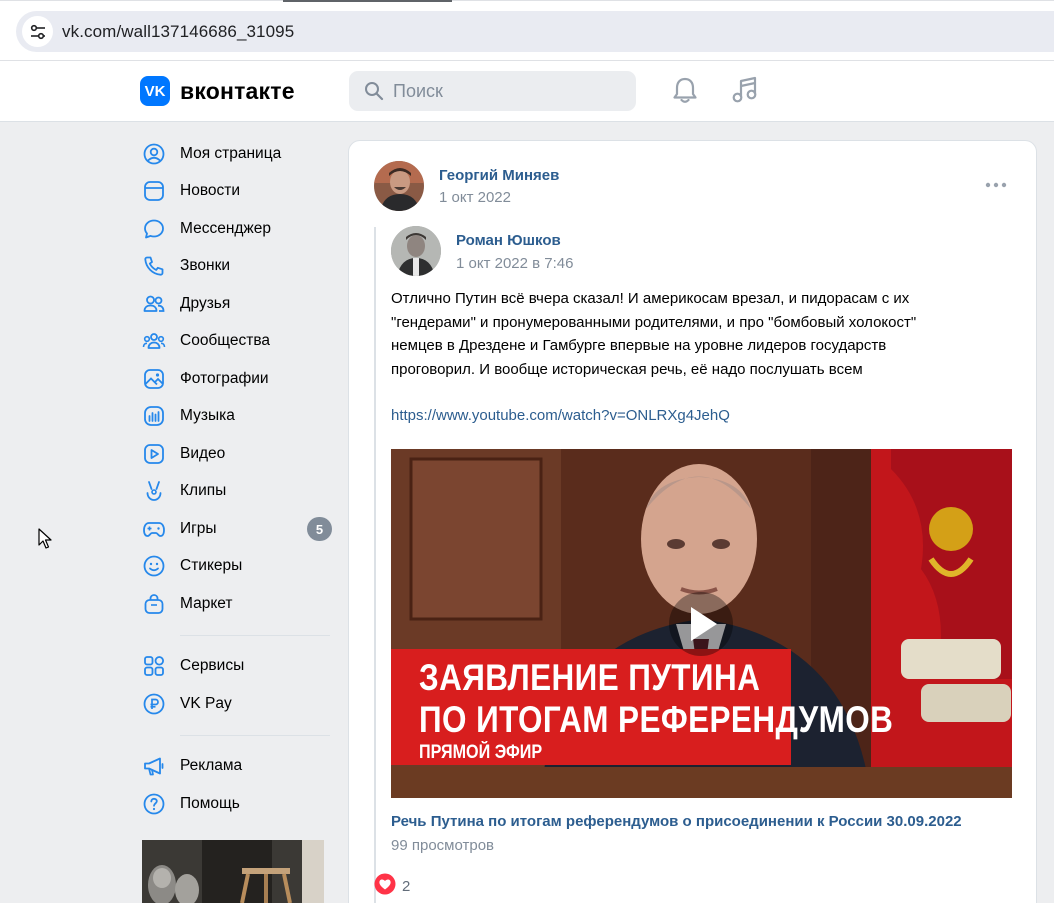  What do you see at coordinates (237, 417) in the screenshot?
I see `sidebar-item-music: Музыка` at bounding box center [237, 417].